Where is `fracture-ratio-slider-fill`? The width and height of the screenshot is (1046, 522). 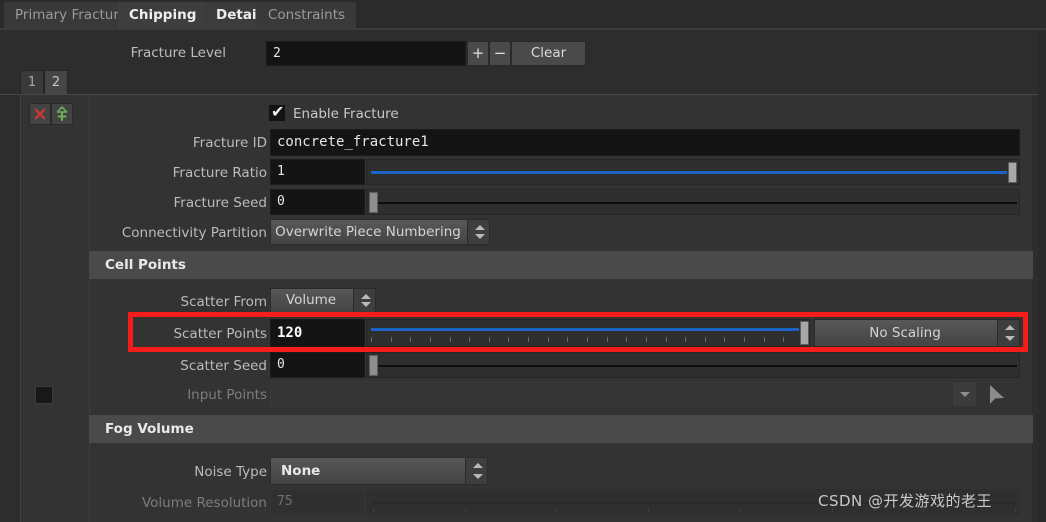
fracture-ratio-slider-fill is located at coordinates (689, 172).